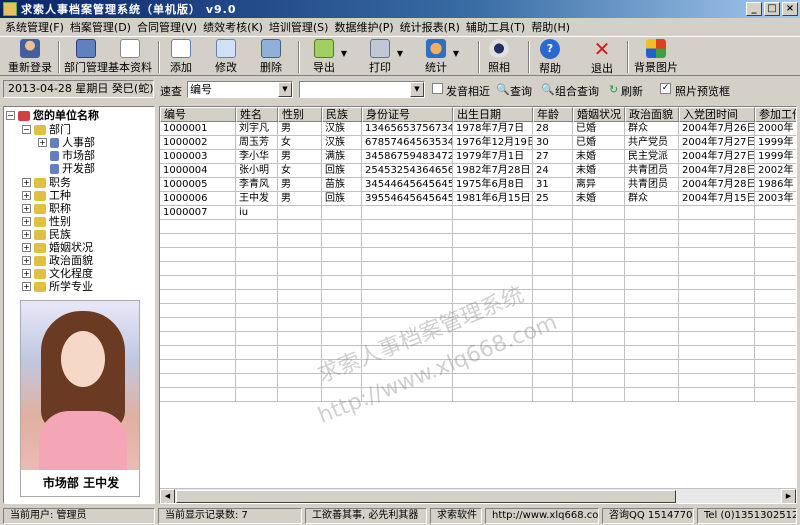 The height and width of the screenshot is (525, 800). I want to click on table-cell: 24, so click(553, 171).